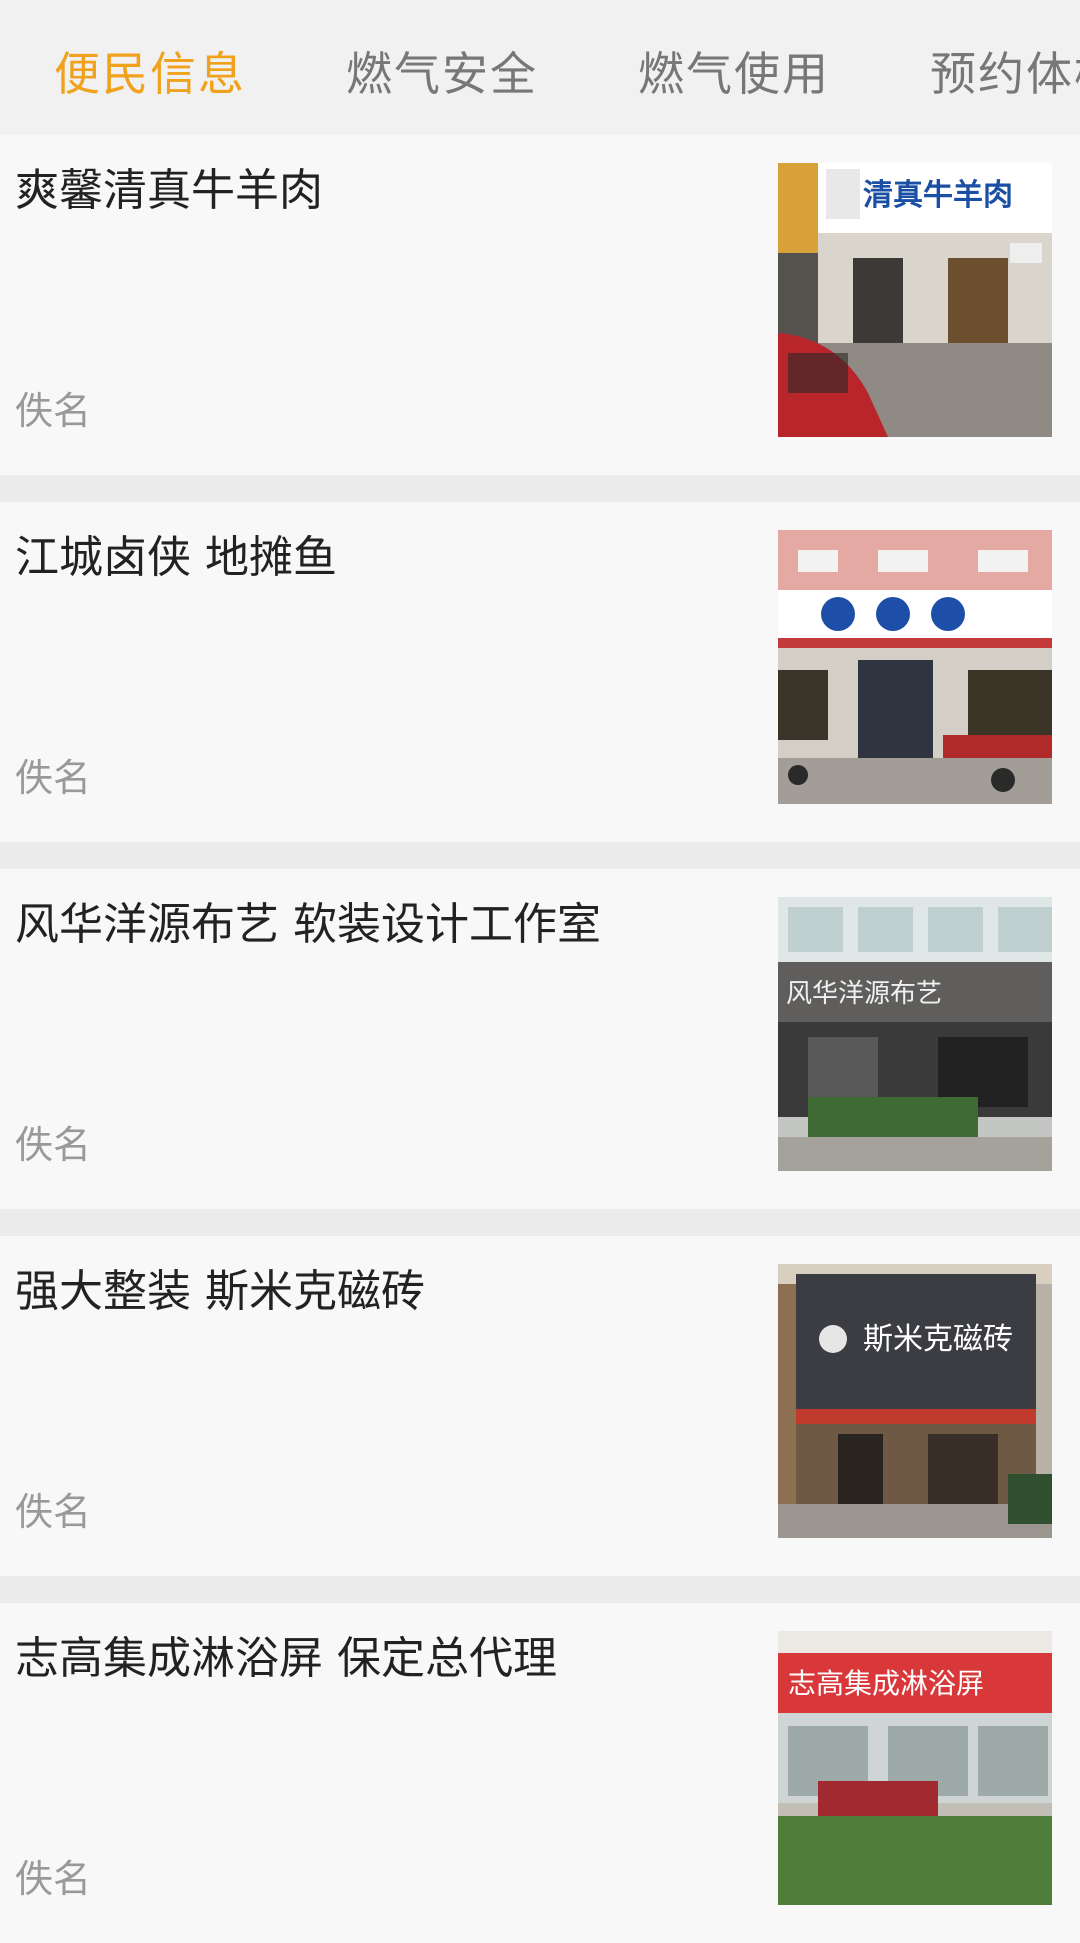  What do you see at coordinates (169, 190) in the screenshot?
I see `item-title: 爽馨清真牛羊肉` at bounding box center [169, 190].